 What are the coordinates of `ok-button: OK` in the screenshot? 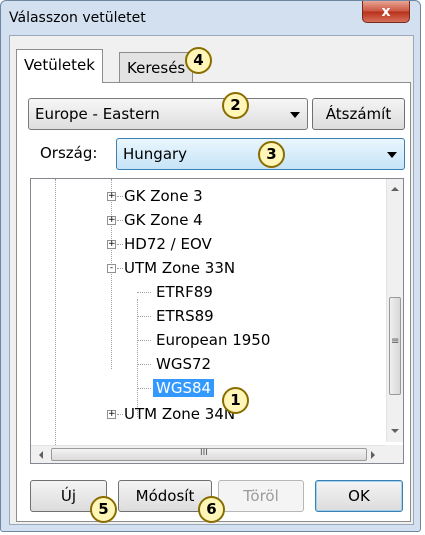 It's located at (359, 496).